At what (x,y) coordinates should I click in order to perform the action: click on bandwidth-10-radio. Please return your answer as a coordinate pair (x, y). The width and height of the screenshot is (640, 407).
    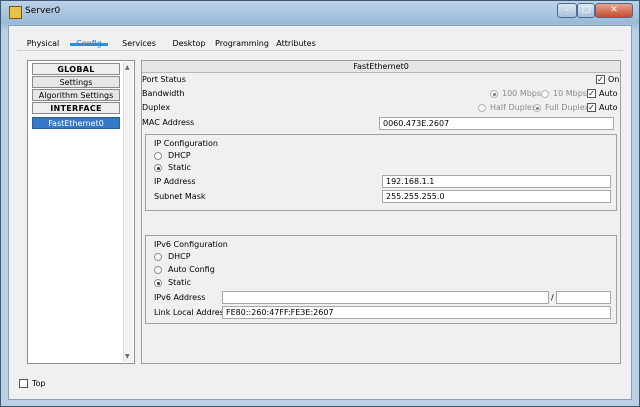
    Looking at the image, I should click on (545, 94).